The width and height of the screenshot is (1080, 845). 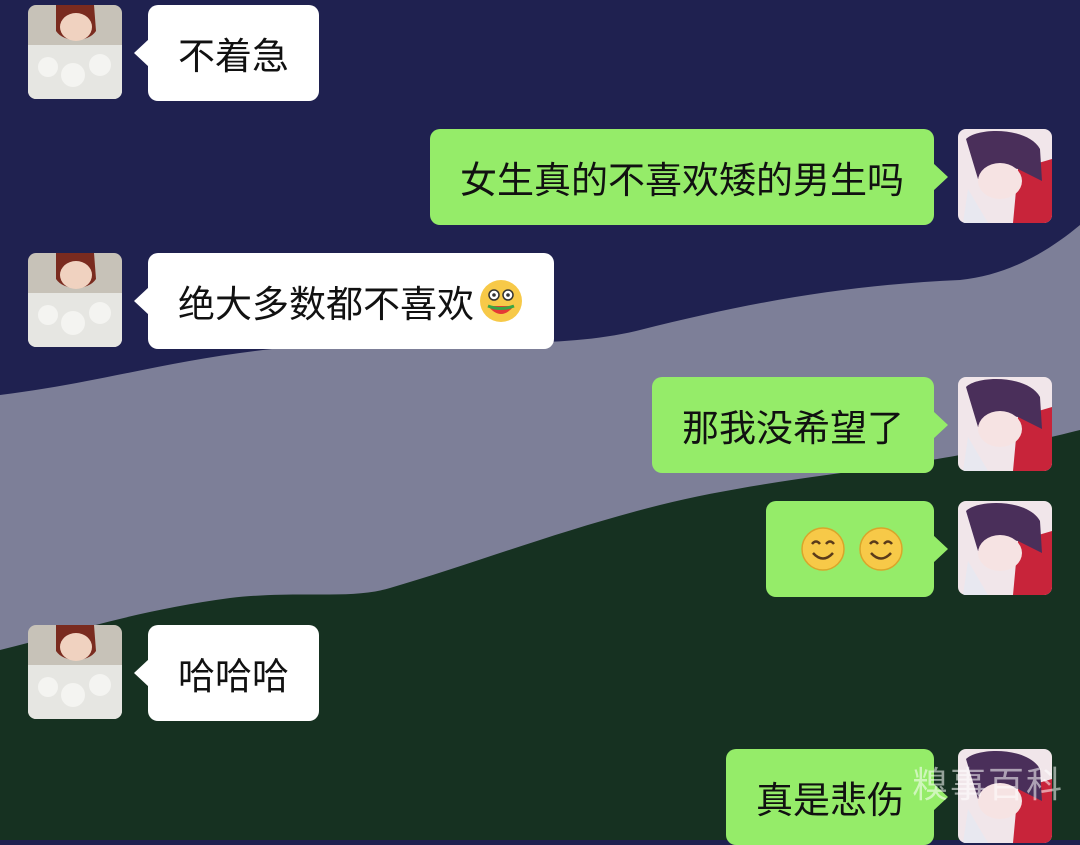 I want to click on message-text: 哈哈哈, so click(x=233, y=676).